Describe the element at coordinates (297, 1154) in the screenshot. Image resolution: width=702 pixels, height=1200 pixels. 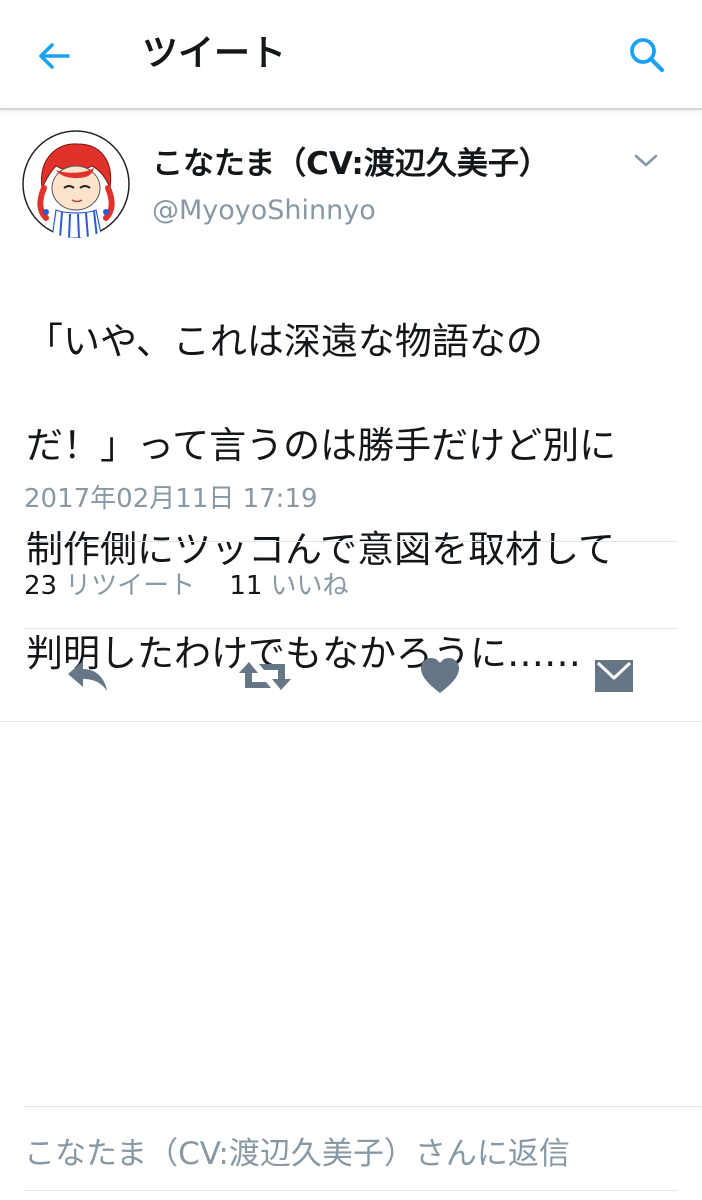
I see `reply-input: こなたま（CV:渡辺久美子）さんに返信` at that location.